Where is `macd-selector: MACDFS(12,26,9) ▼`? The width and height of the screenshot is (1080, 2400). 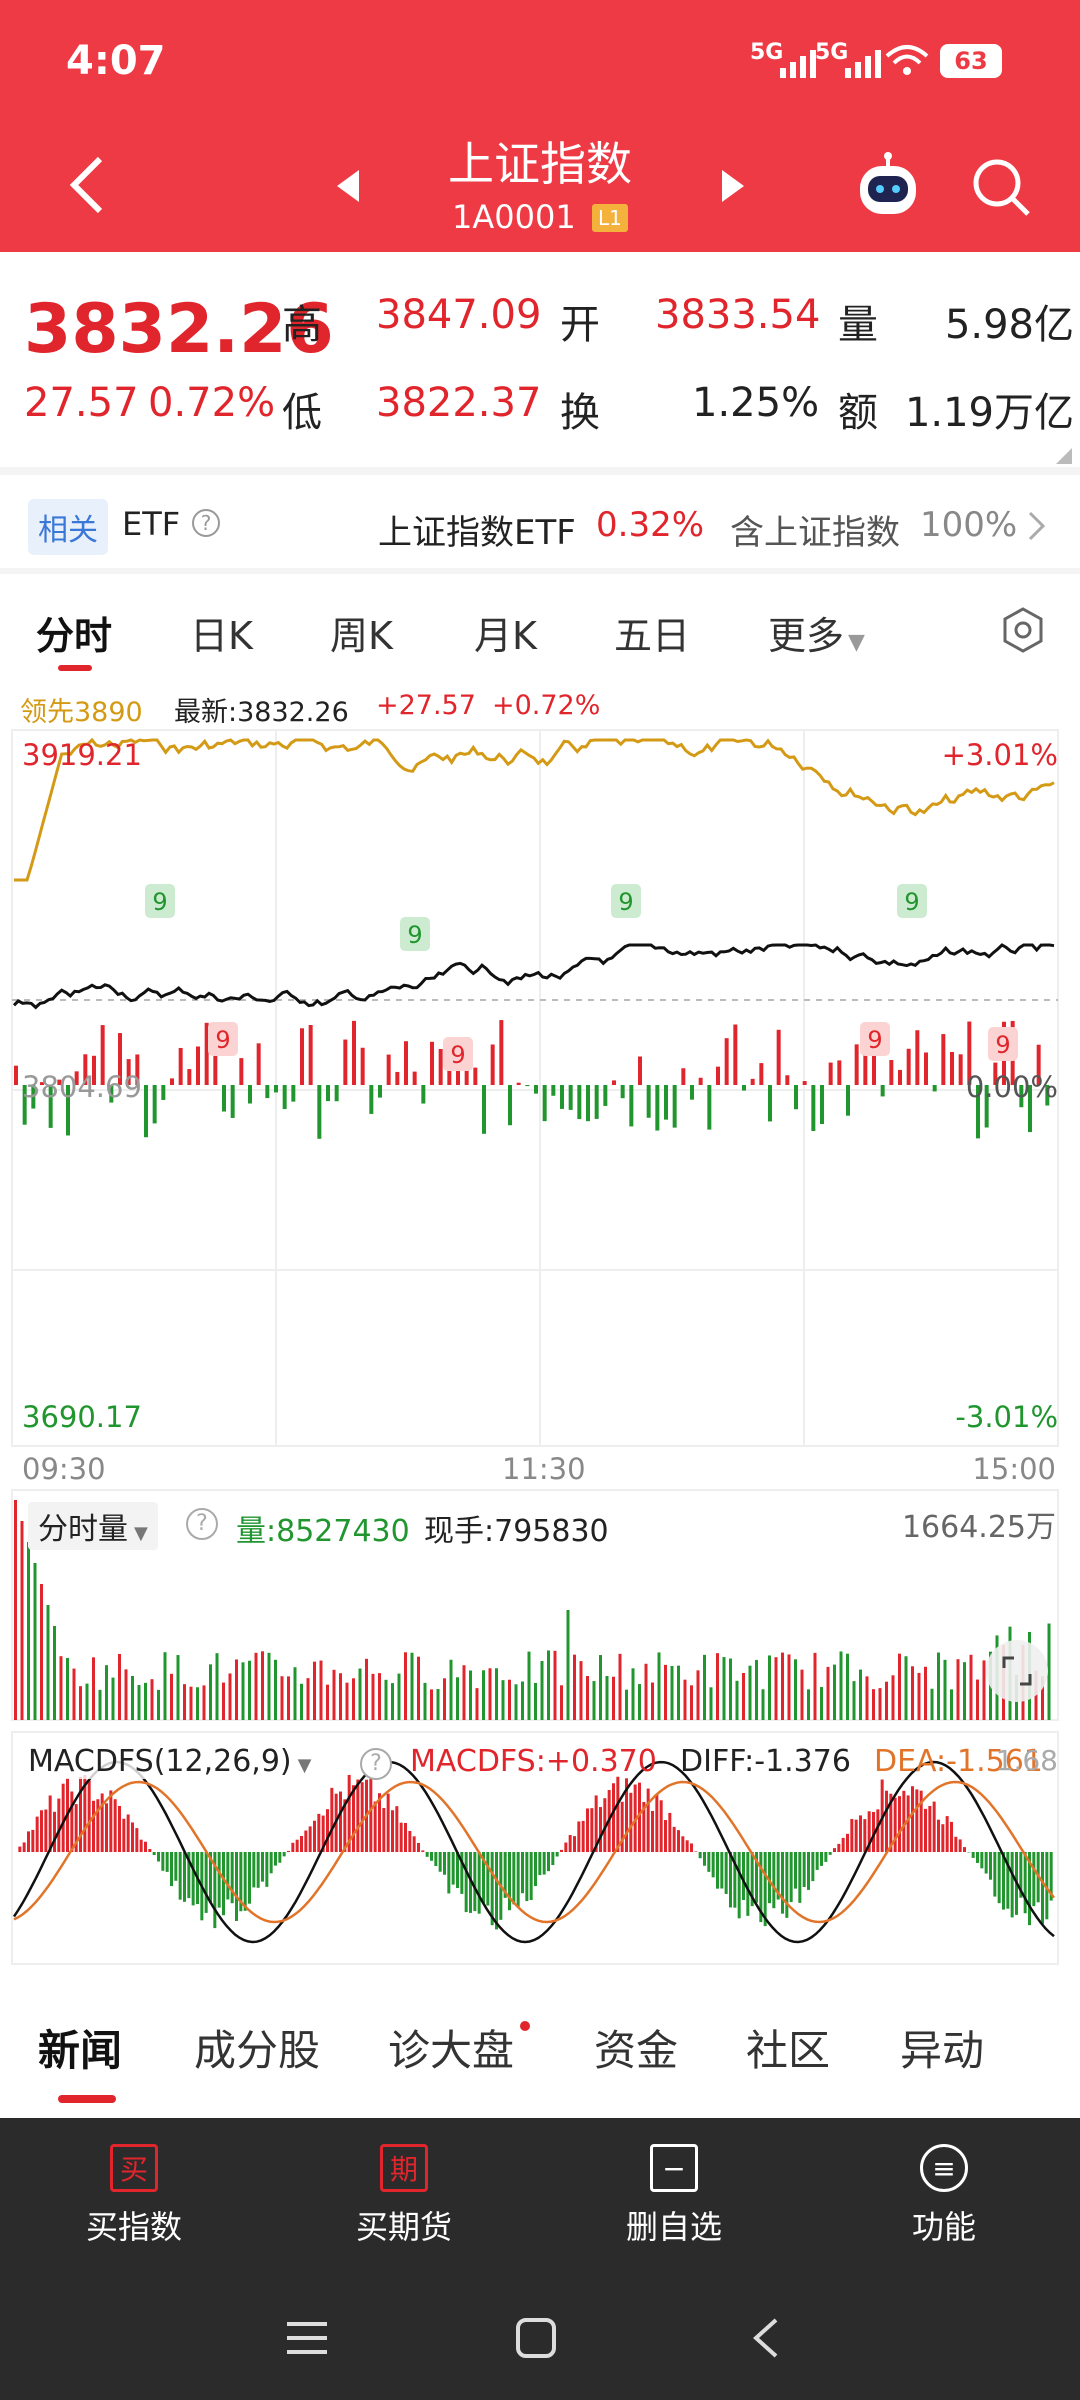
macd-selector: MACDFS(12,26,9) ▼ is located at coordinates (170, 1761).